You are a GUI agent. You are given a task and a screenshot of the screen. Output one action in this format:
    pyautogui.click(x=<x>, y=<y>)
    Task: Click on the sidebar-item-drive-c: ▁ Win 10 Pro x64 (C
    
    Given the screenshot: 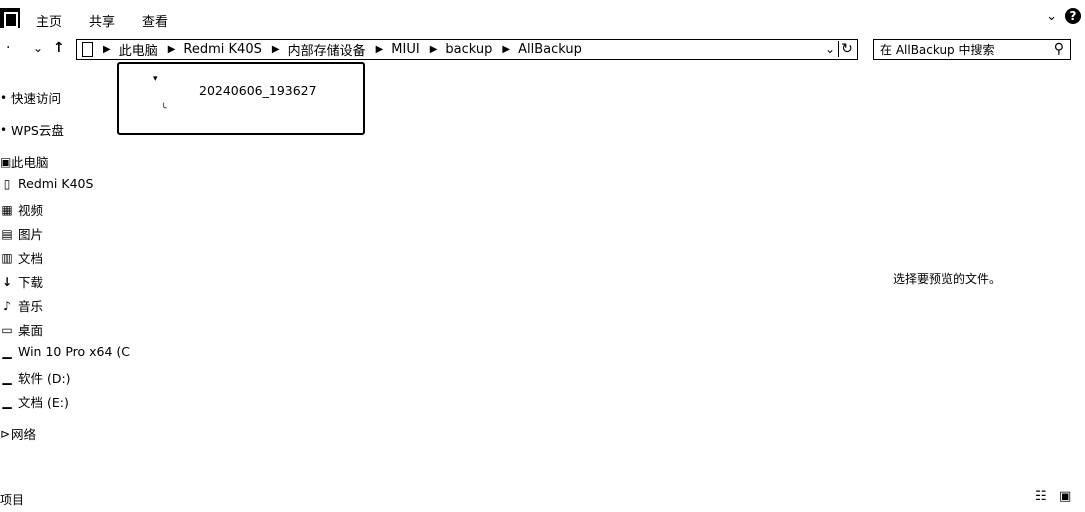 What is the action you would take?
    pyautogui.click(x=65, y=351)
    